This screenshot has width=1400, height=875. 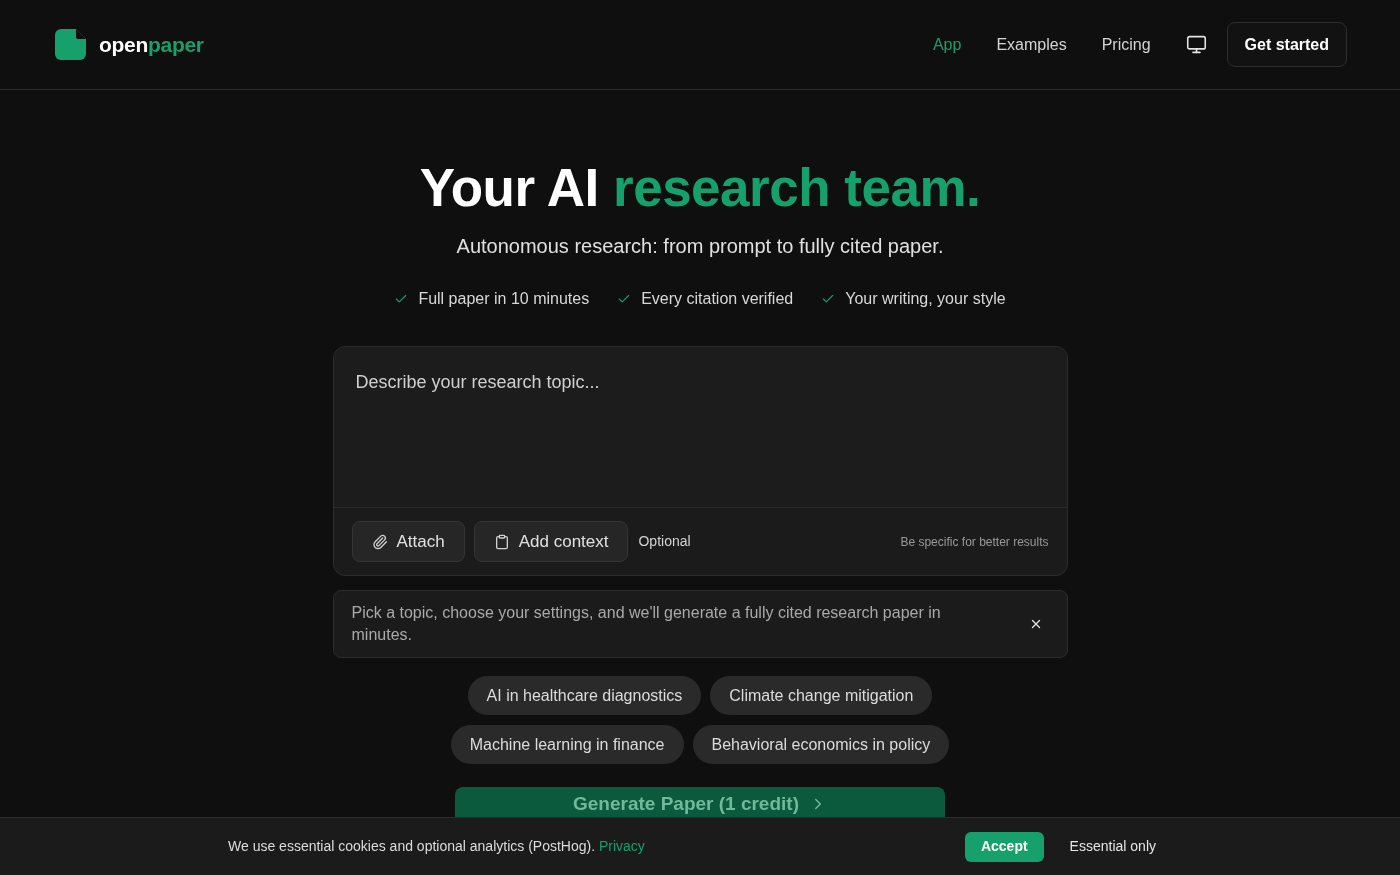 What do you see at coordinates (504, 299) in the screenshot?
I see `feature-text: Full paper in 10 minutes` at bounding box center [504, 299].